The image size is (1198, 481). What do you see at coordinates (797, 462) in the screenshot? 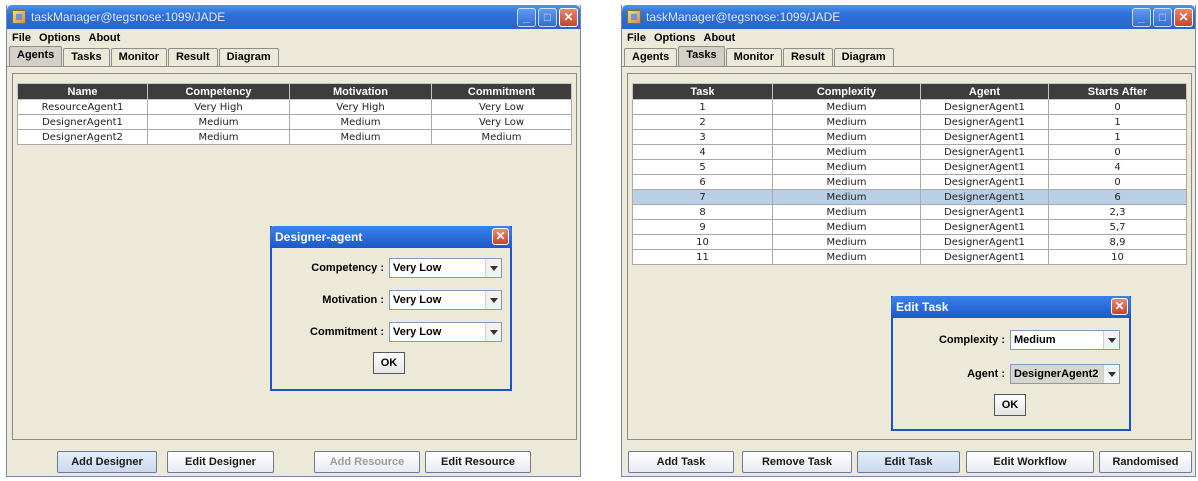
I see `remove-task-button: Remove Task` at bounding box center [797, 462].